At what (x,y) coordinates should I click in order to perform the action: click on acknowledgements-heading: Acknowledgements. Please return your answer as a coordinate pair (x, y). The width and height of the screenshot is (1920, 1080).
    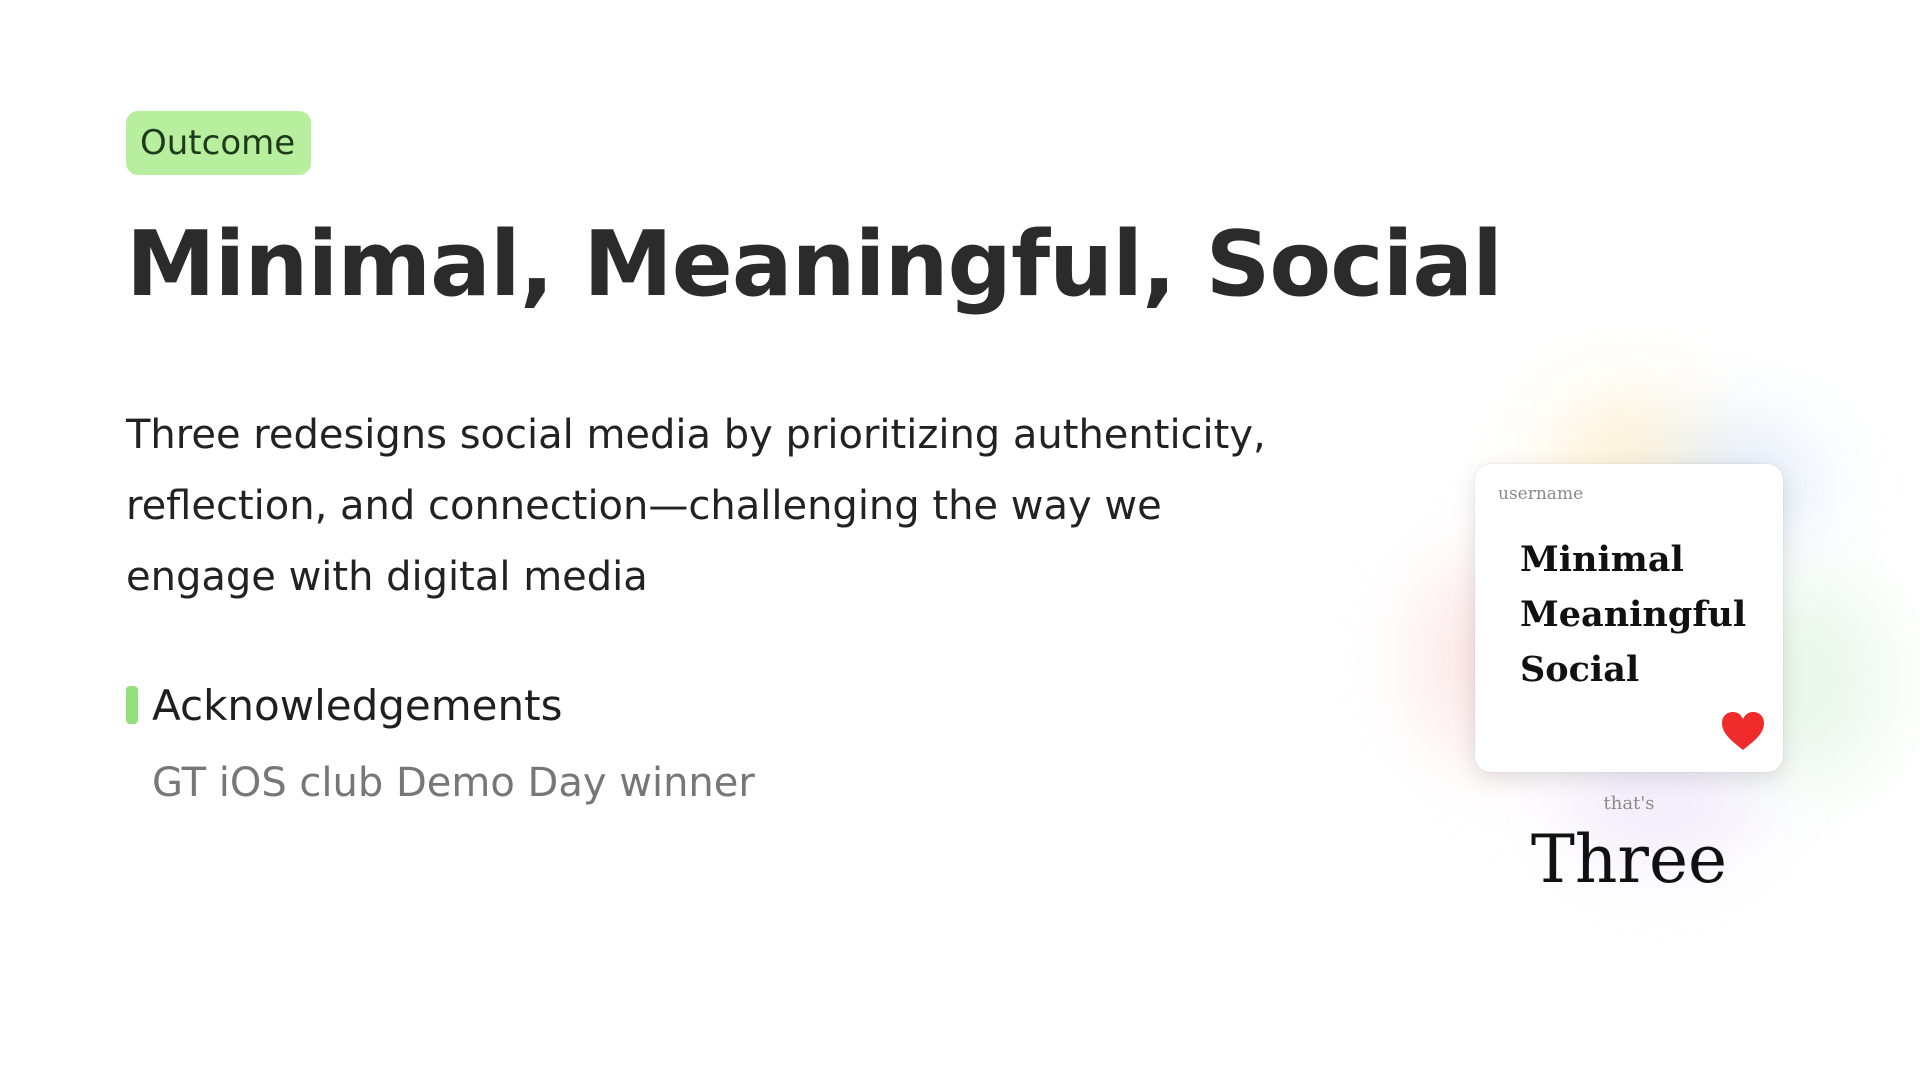
    Looking at the image, I should click on (344, 705).